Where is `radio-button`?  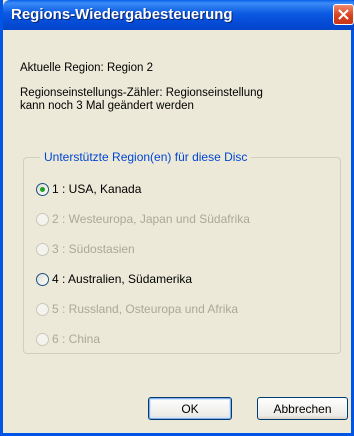
radio-button is located at coordinates (42, 279).